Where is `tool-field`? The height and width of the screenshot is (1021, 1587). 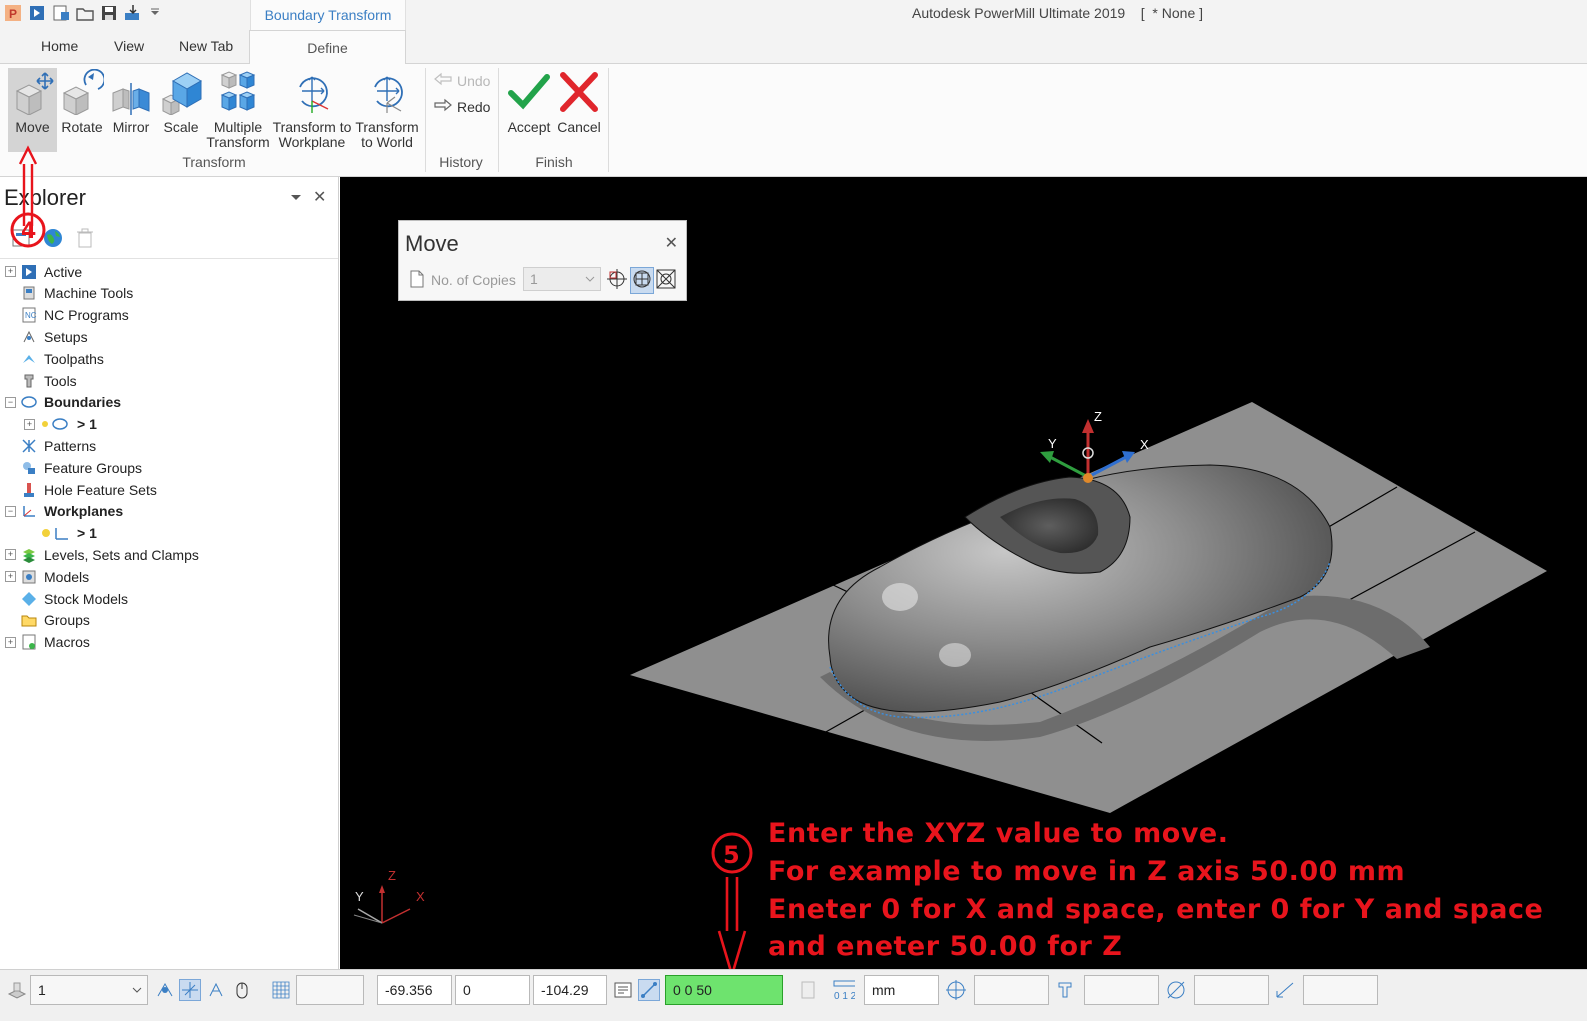 tool-field is located at coordinates (1121, 990).